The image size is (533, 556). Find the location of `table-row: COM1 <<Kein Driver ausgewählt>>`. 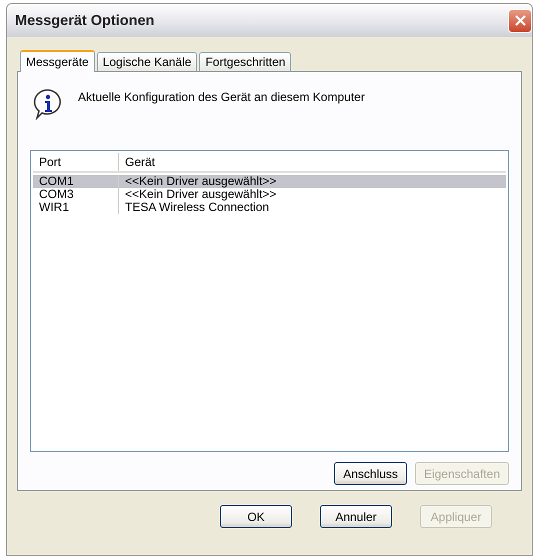

table-row: COM1 <<Kein Driver ausgewählt>> is located at coordinates (269, 181).